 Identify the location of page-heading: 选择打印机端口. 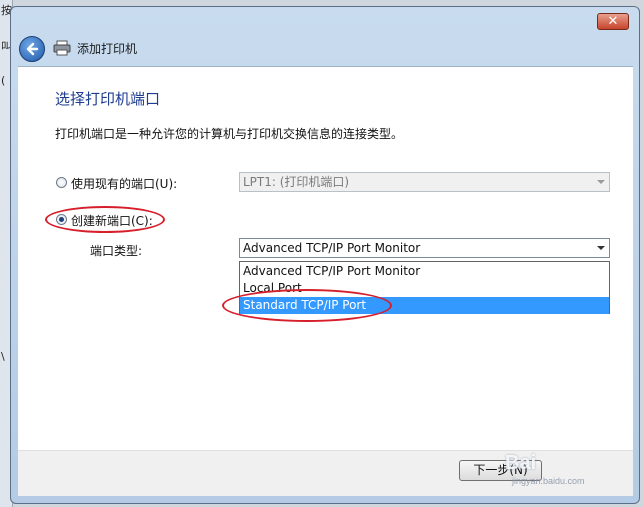
(108, 99).